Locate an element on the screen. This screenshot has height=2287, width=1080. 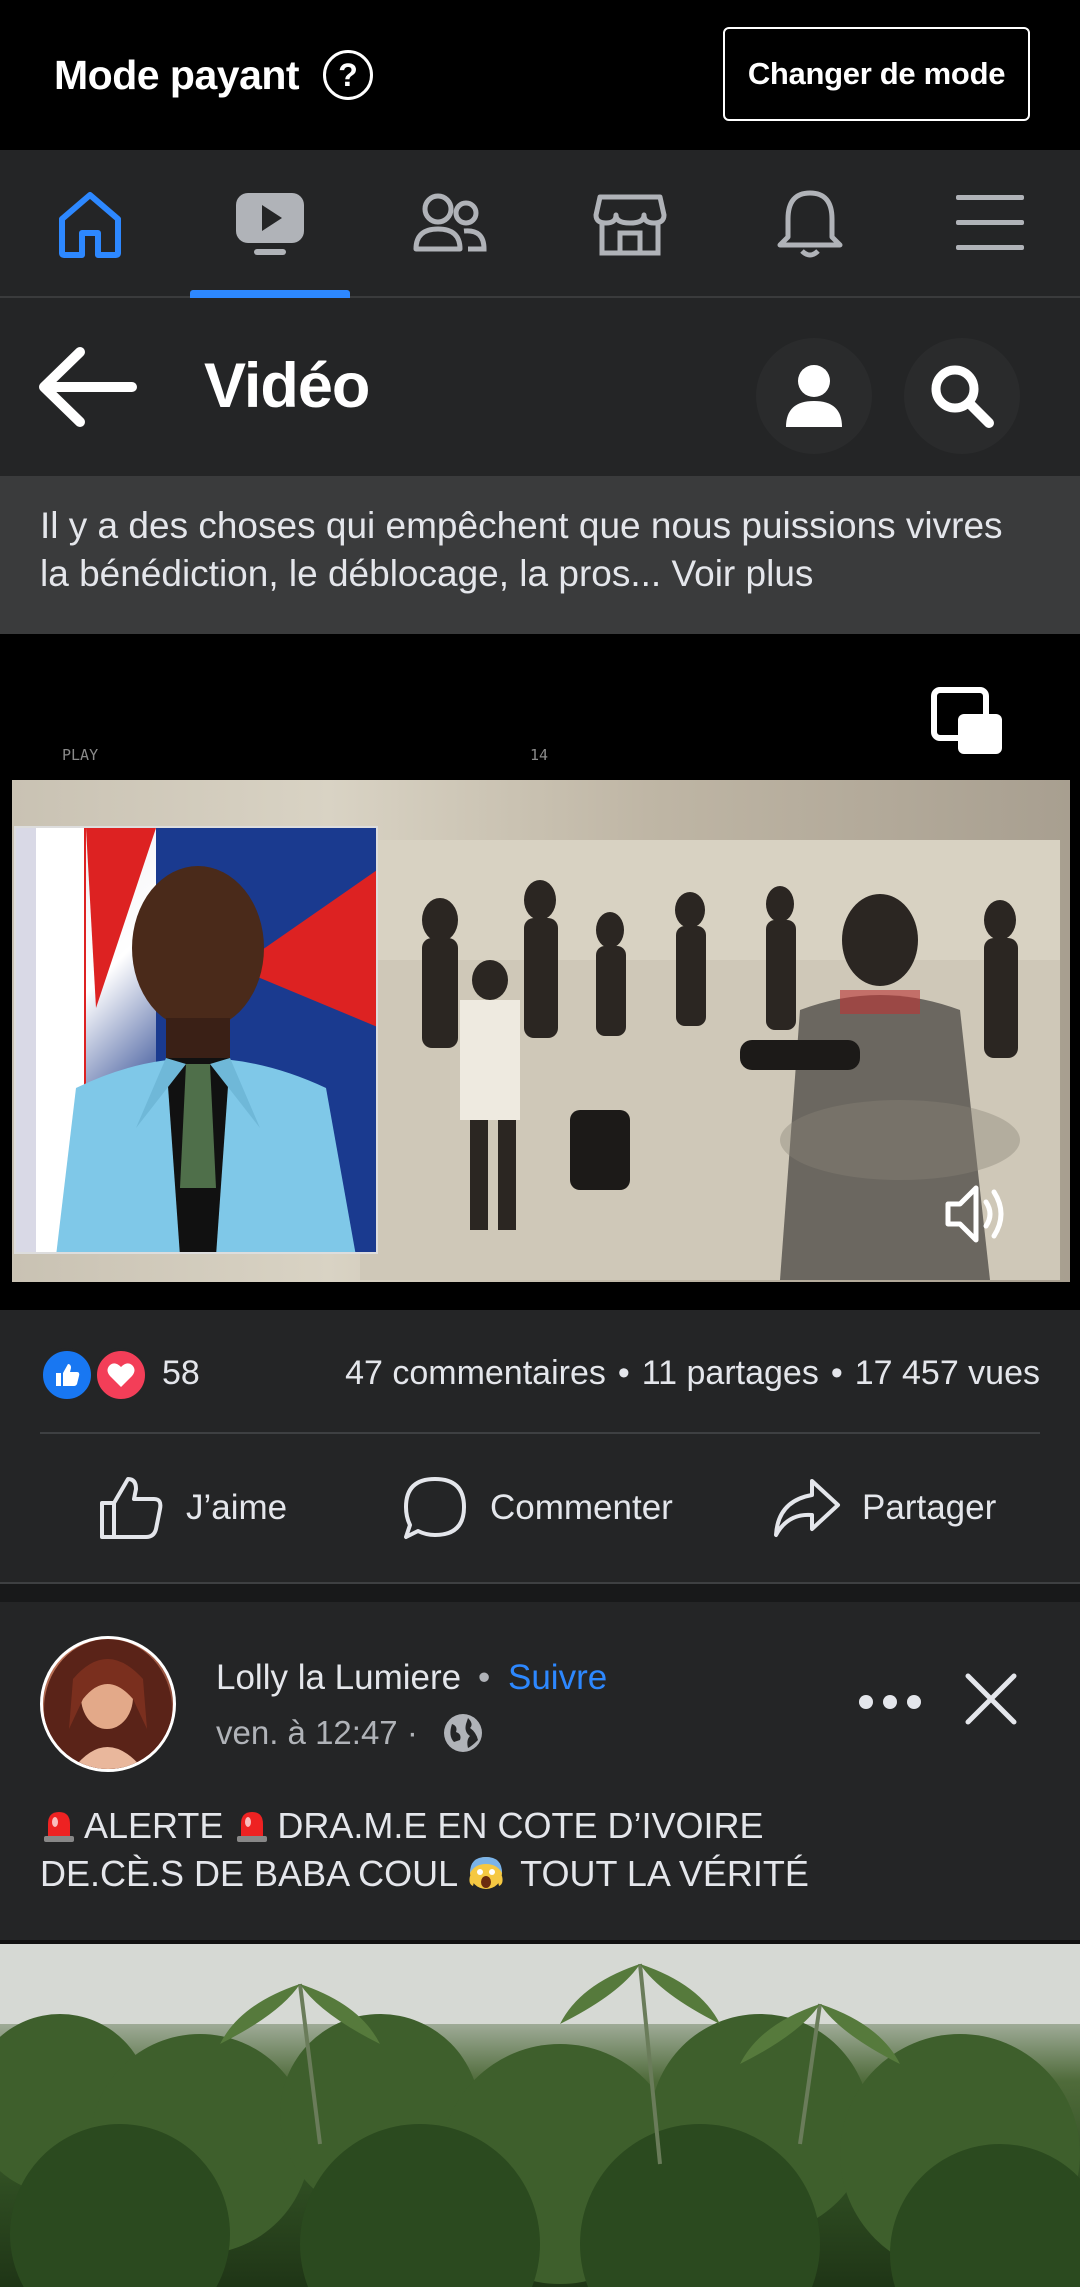
engagement-summary: 47 commentaires • 11 partages • 17 457 vues is located at coordinates (692, 1373).